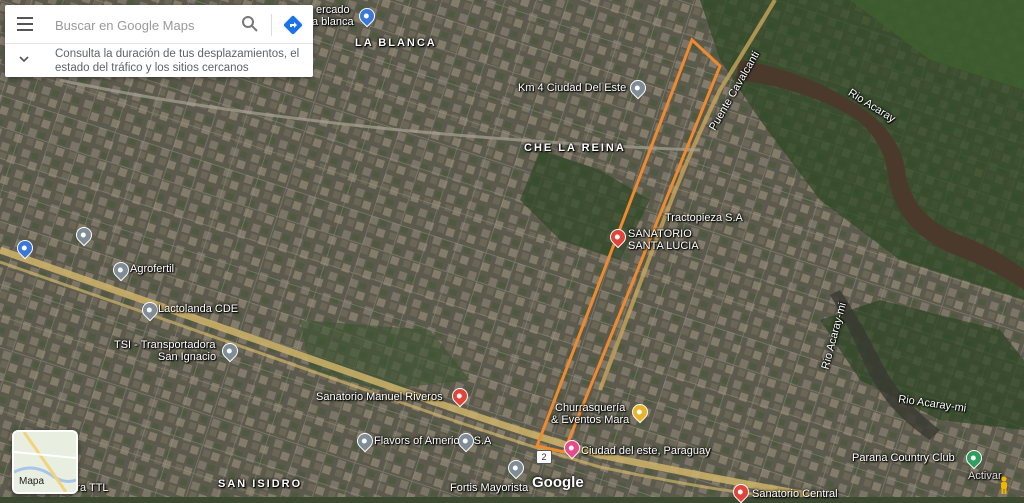  What do you see at coordinates (32, 481) in the screenshot?
I see `layer-label: Mapa` at bounding box center [32, 481].